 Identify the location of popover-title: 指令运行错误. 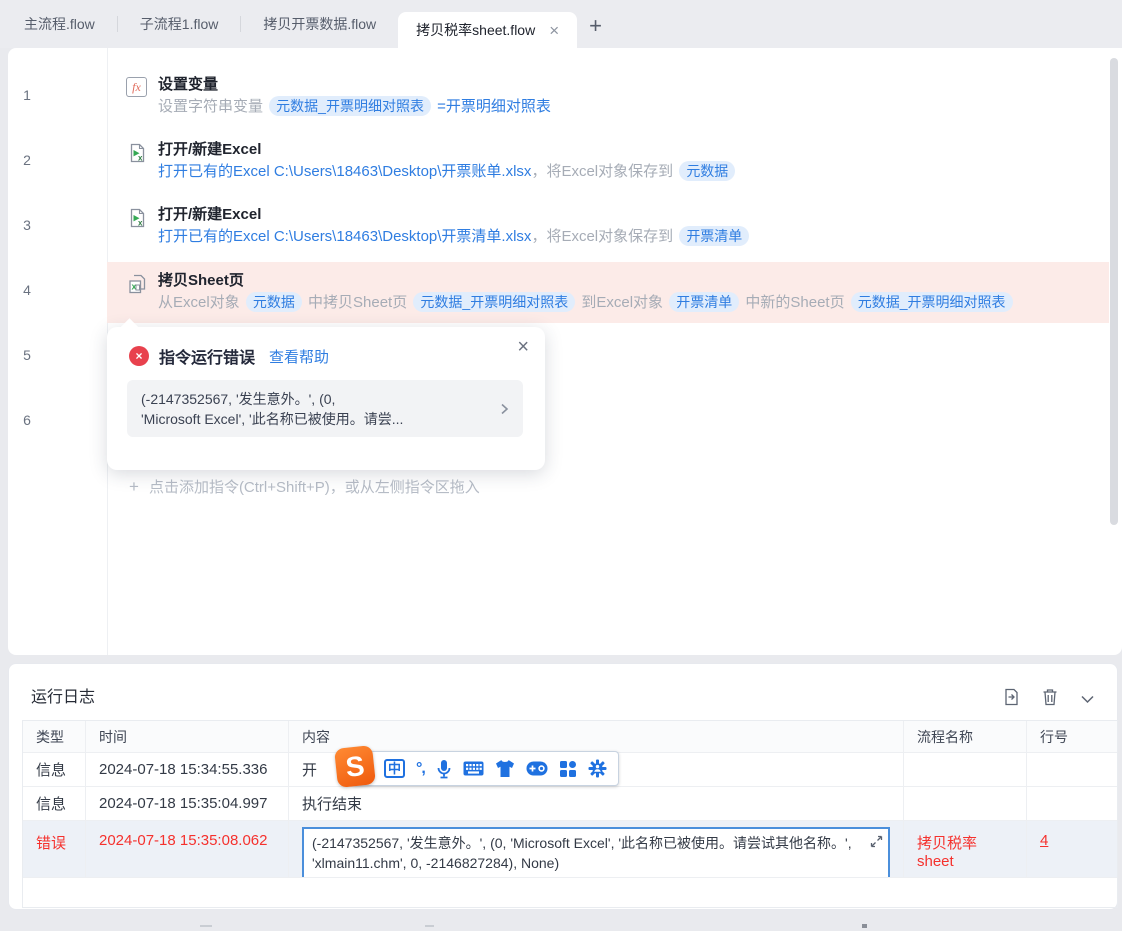
(207, 358).